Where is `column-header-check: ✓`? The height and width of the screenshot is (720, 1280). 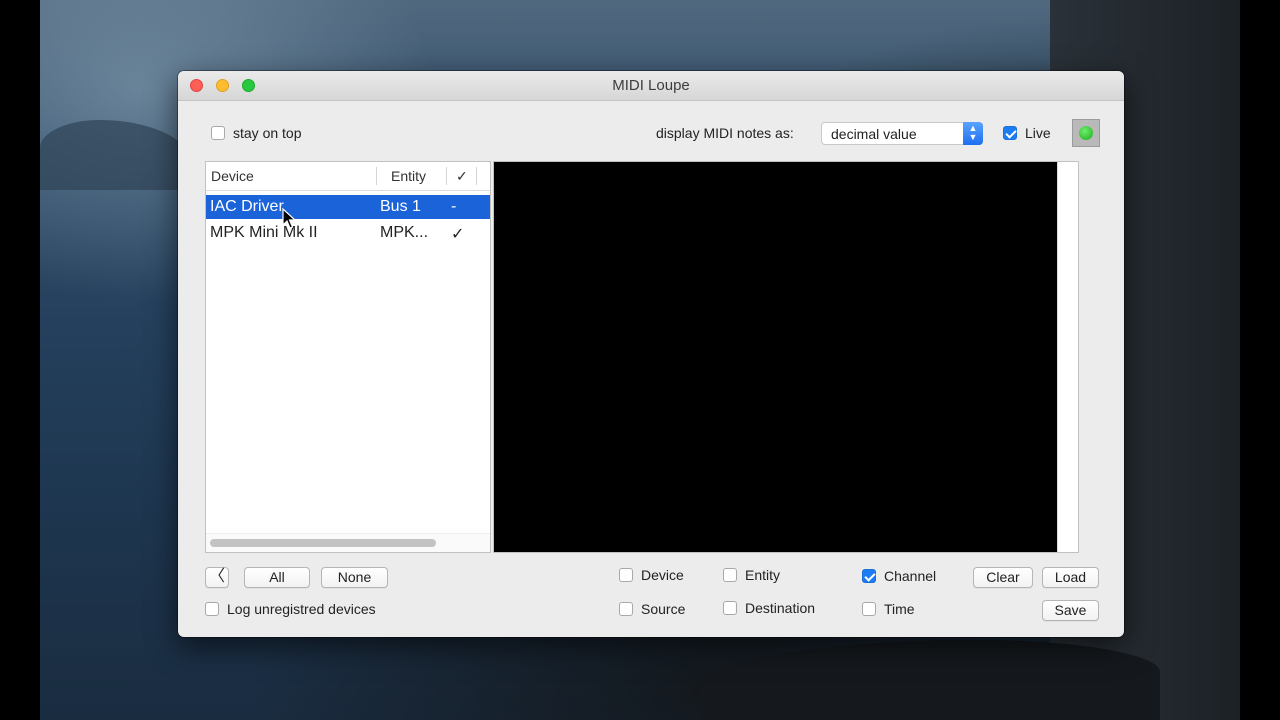 column-header-check: ✓ is located at coordinates (462, 176).